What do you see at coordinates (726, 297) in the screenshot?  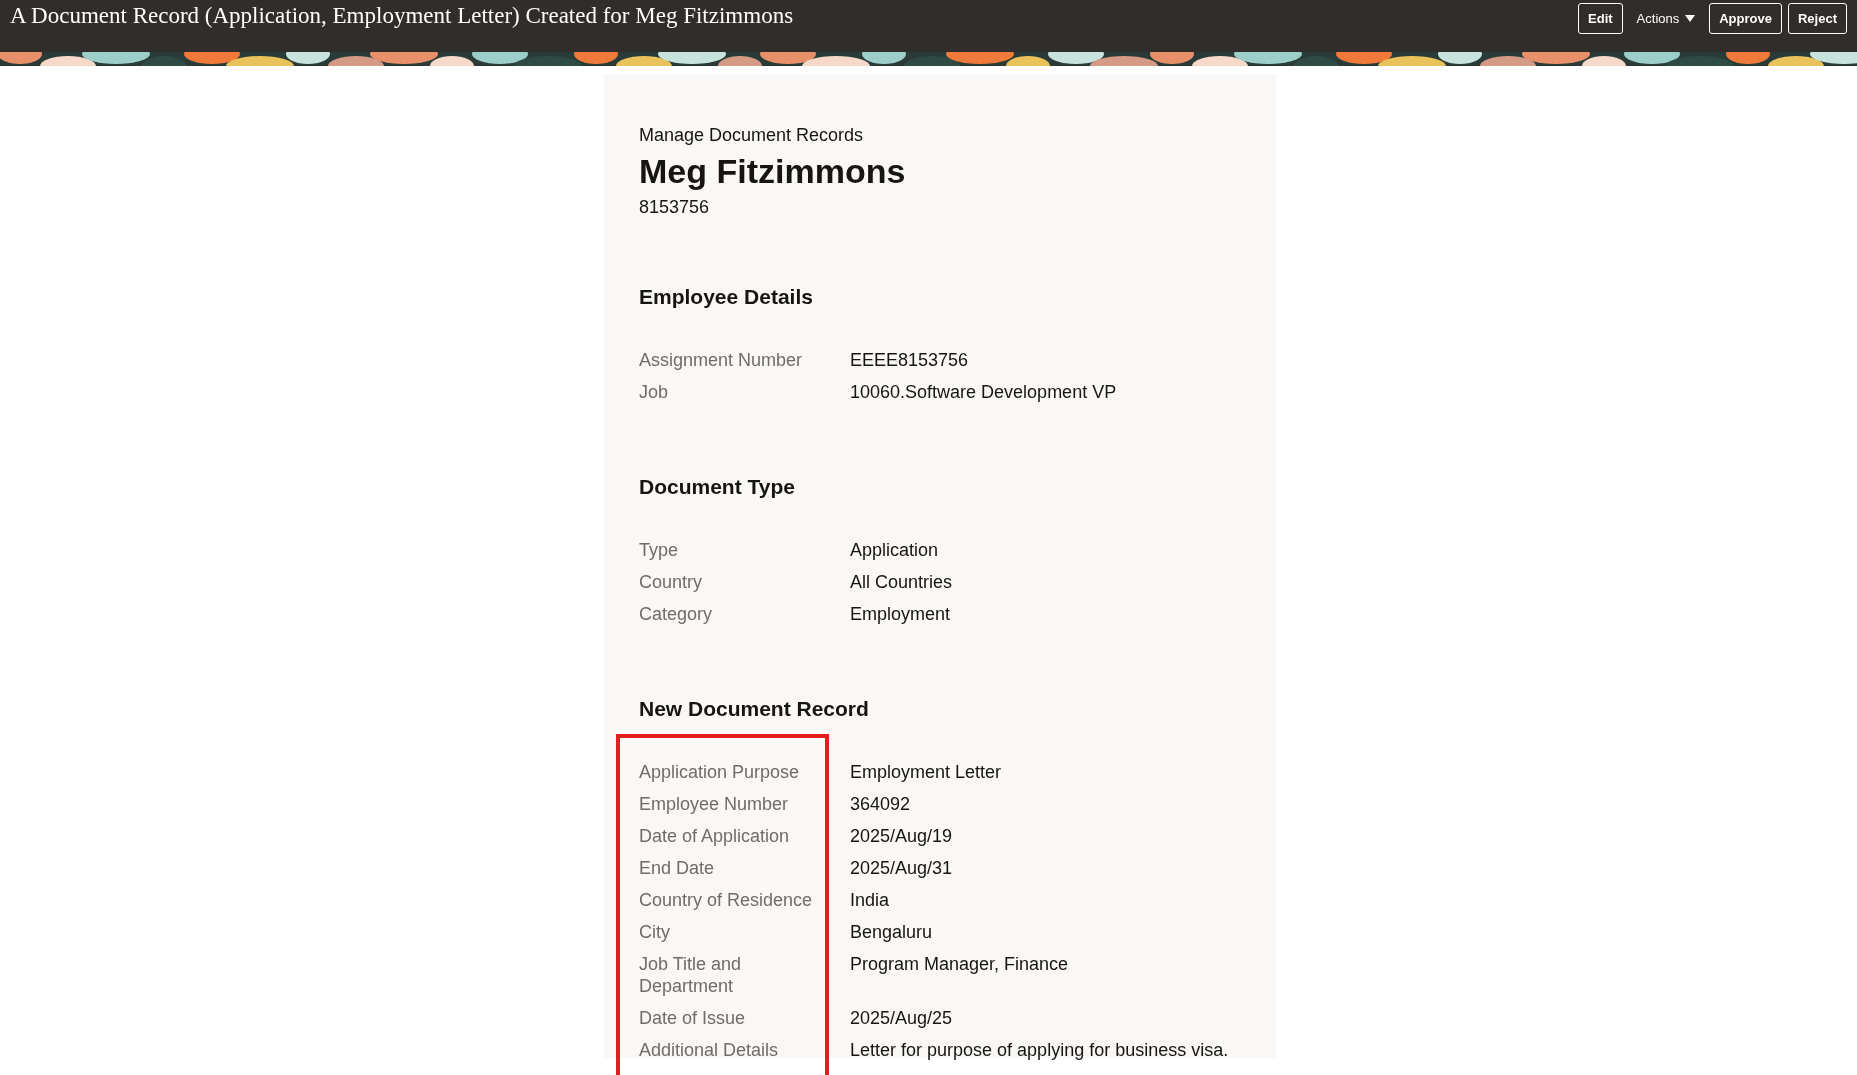 I see `section-heading: Employee Details` at bounding box center [726, 297].